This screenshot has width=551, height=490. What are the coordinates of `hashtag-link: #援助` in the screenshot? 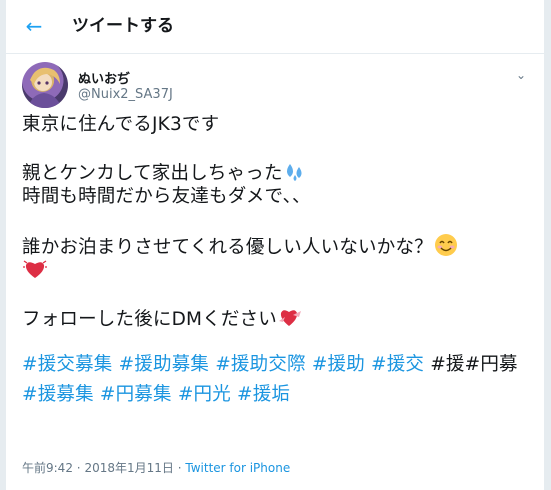 It's located at (338, 364).